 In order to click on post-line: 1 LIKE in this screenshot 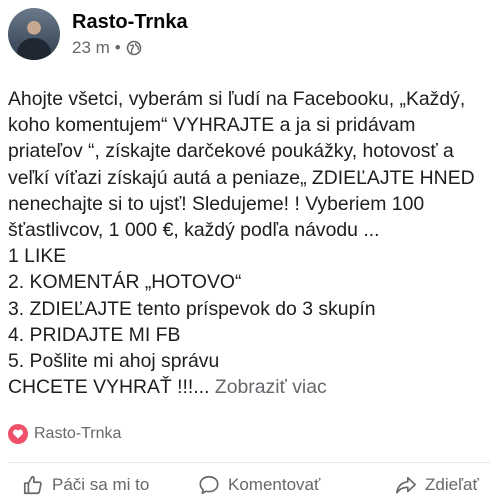, I will do `click(37, 256)`.